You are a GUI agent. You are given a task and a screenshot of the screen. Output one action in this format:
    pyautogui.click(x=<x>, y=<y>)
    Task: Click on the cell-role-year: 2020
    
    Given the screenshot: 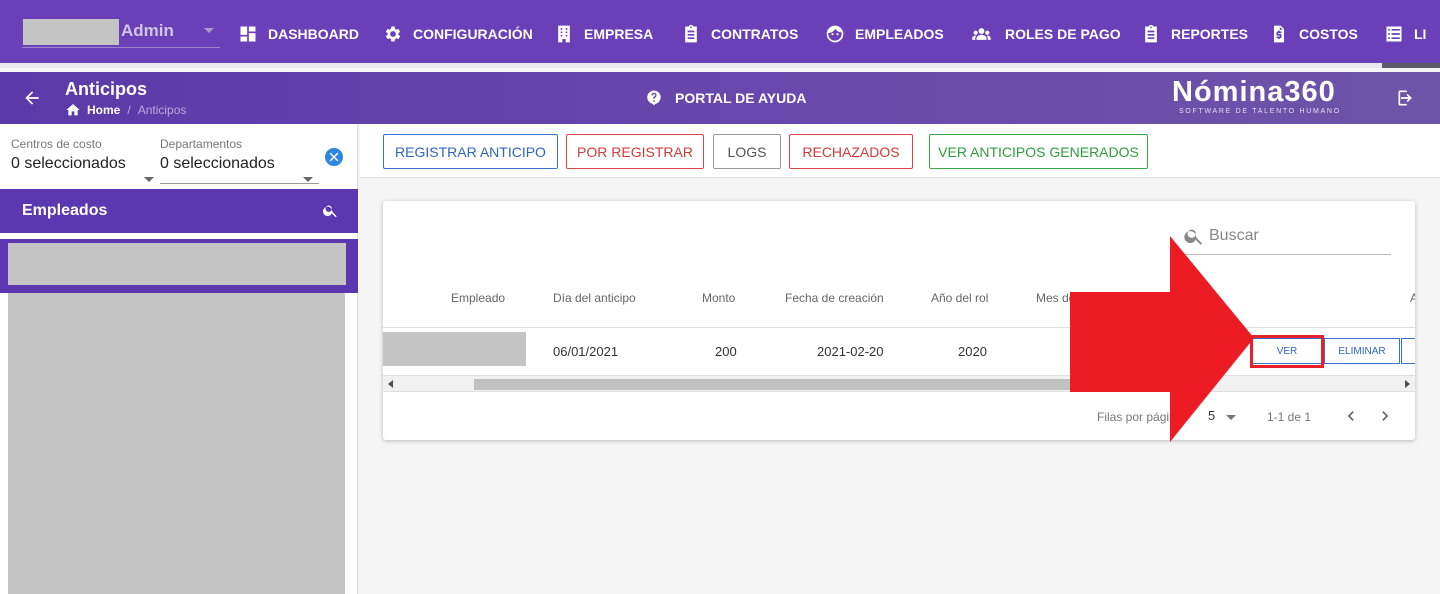 What is the action you would take?
    pyautogui.click(x=972, y=351)
    